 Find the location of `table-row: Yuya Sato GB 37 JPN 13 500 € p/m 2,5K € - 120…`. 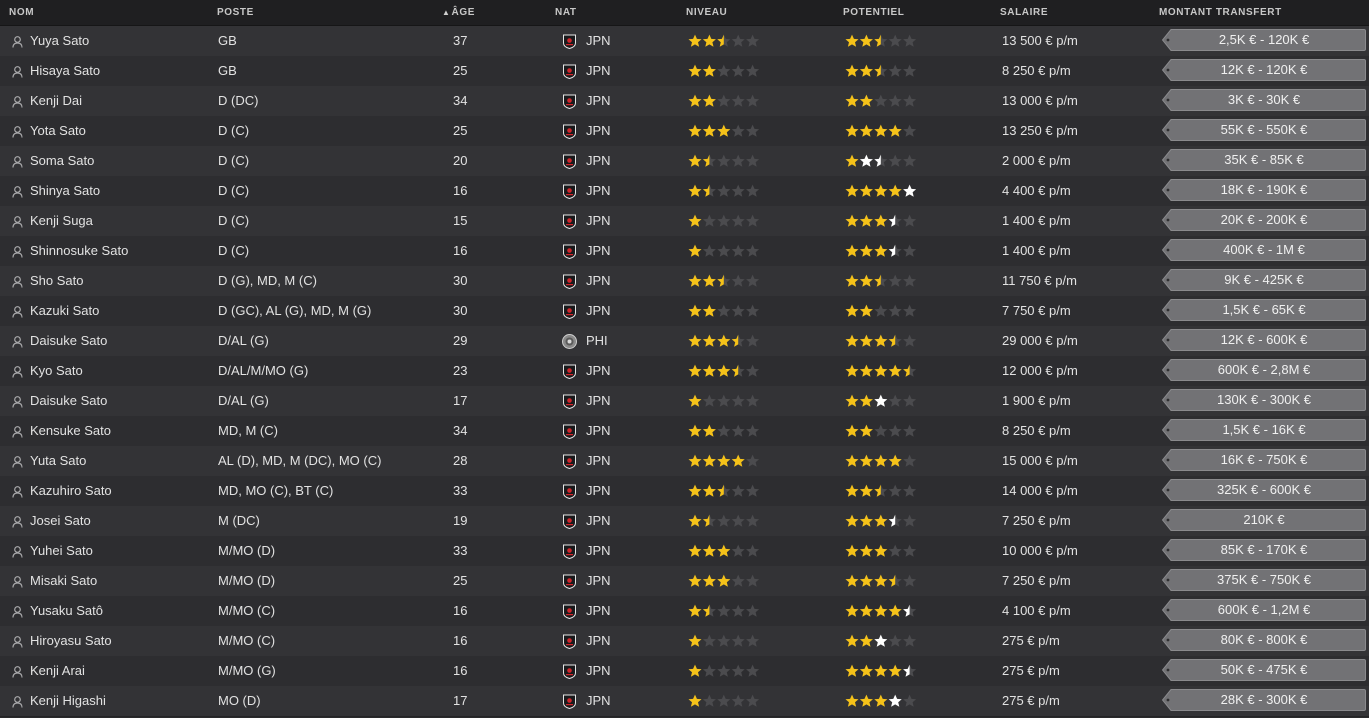

table-row: Yuya Sato GB 37 JPN 13 500 € p/m 2,5K € - 120… is located at coordinates (684, 41).